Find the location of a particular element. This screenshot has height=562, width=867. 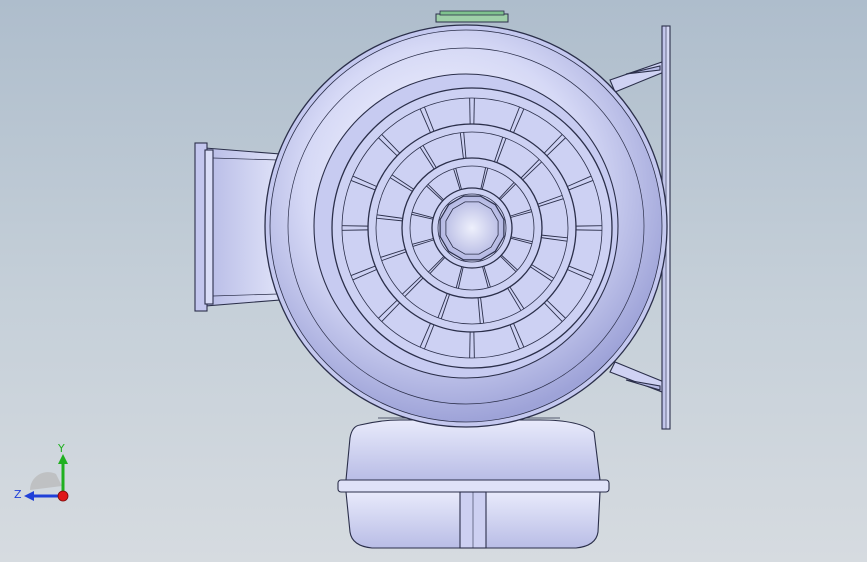

center-hub is located at coordinates (472, 228).